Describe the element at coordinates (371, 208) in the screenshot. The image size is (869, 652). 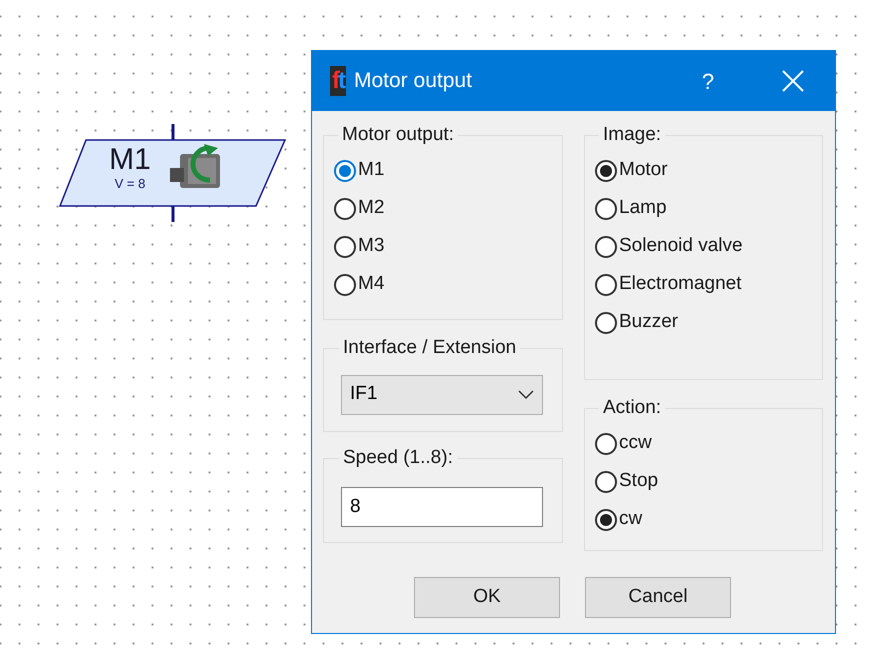
I see `radio-label: M2` at that location.